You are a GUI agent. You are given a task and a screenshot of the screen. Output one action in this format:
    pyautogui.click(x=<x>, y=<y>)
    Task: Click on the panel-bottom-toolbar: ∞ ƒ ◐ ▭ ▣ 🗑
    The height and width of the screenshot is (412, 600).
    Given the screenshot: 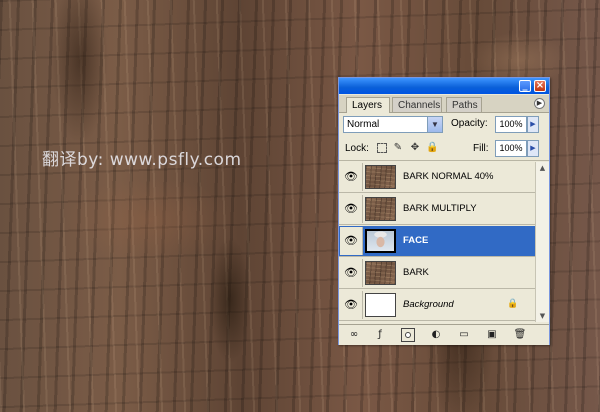 What is the action you would take?
    pyautogui.click(x=444, y=334)
    